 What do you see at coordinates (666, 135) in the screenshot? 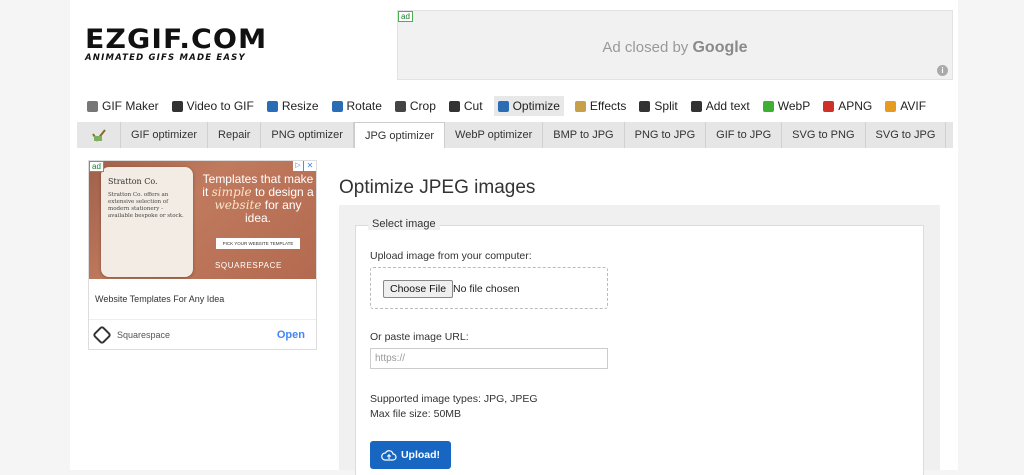
I see `subnav-png-to-jpg: PNG to JPG` at bounding box center [666, 135].